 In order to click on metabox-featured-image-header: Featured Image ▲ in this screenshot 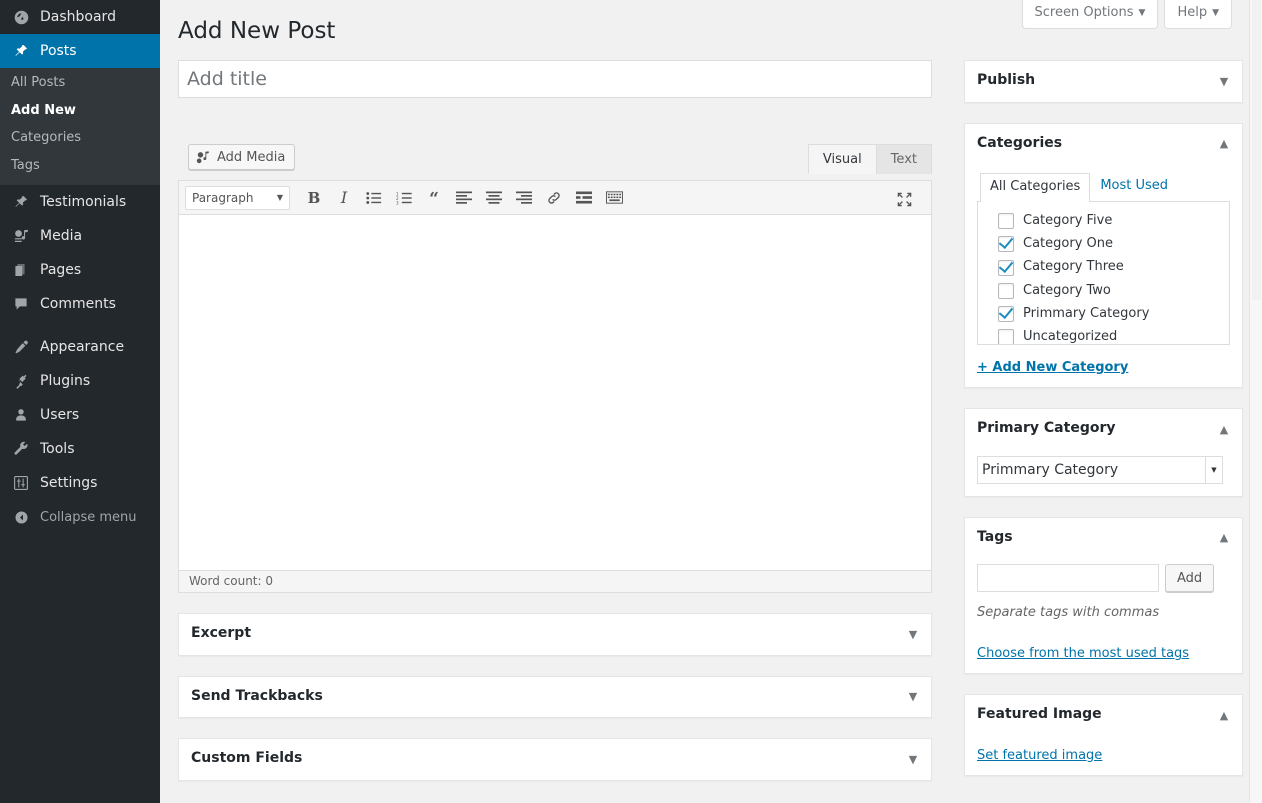, I will do `click(1103, 715)`.